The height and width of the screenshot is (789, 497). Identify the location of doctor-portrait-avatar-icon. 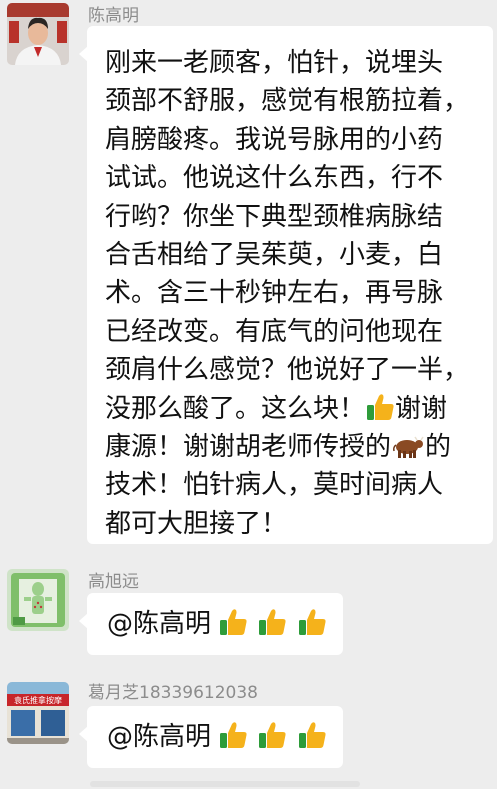
(38, 34).